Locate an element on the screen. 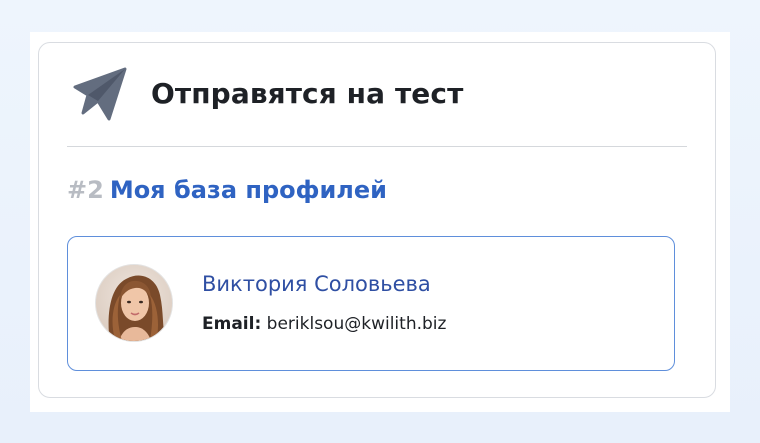  profile-base-heading: #2 Моя база профилей is located at coordinates (227, 190).